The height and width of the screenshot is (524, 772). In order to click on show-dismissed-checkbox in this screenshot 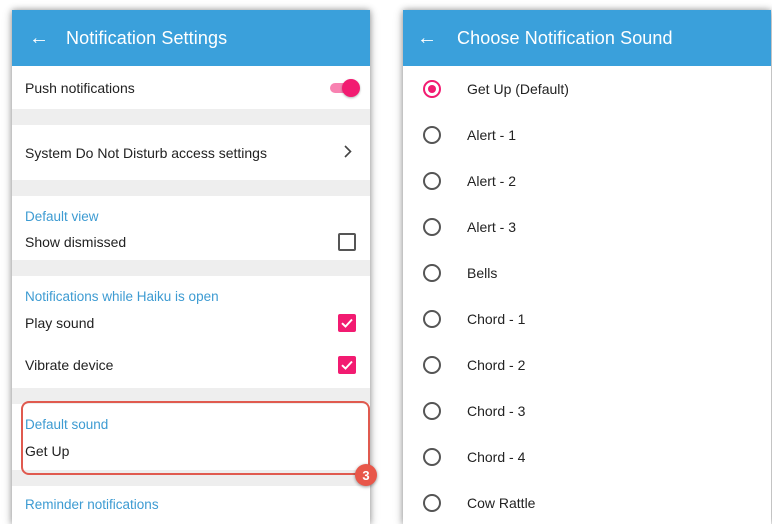, I will do `click(347, 242)`.